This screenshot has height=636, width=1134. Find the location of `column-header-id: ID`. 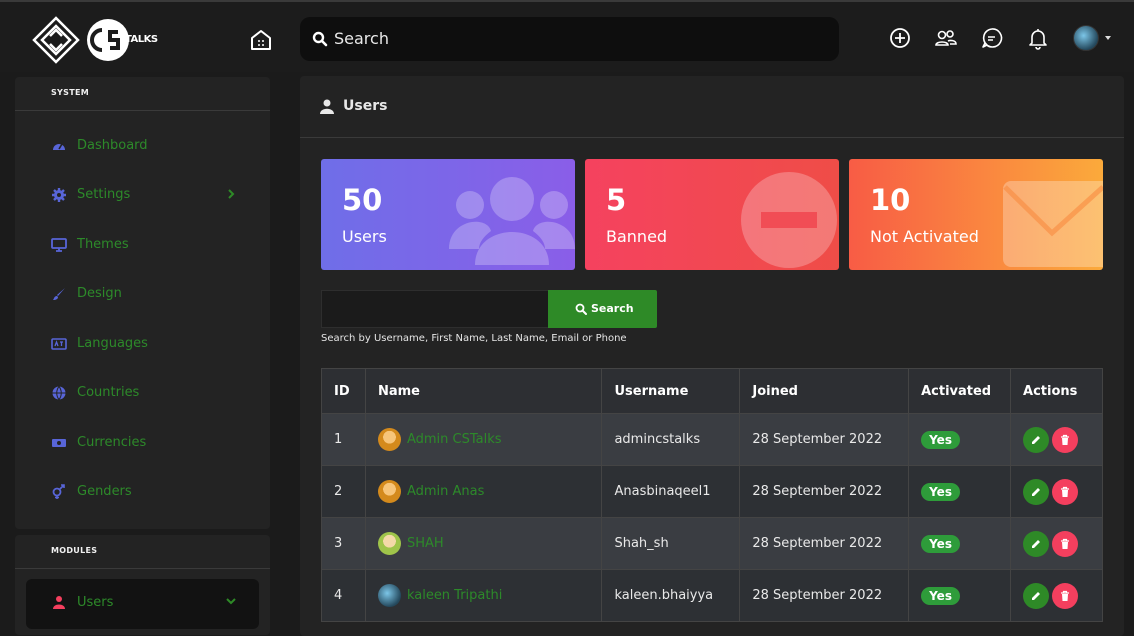

column-header-id: ID is located at coordinates (343, 391).